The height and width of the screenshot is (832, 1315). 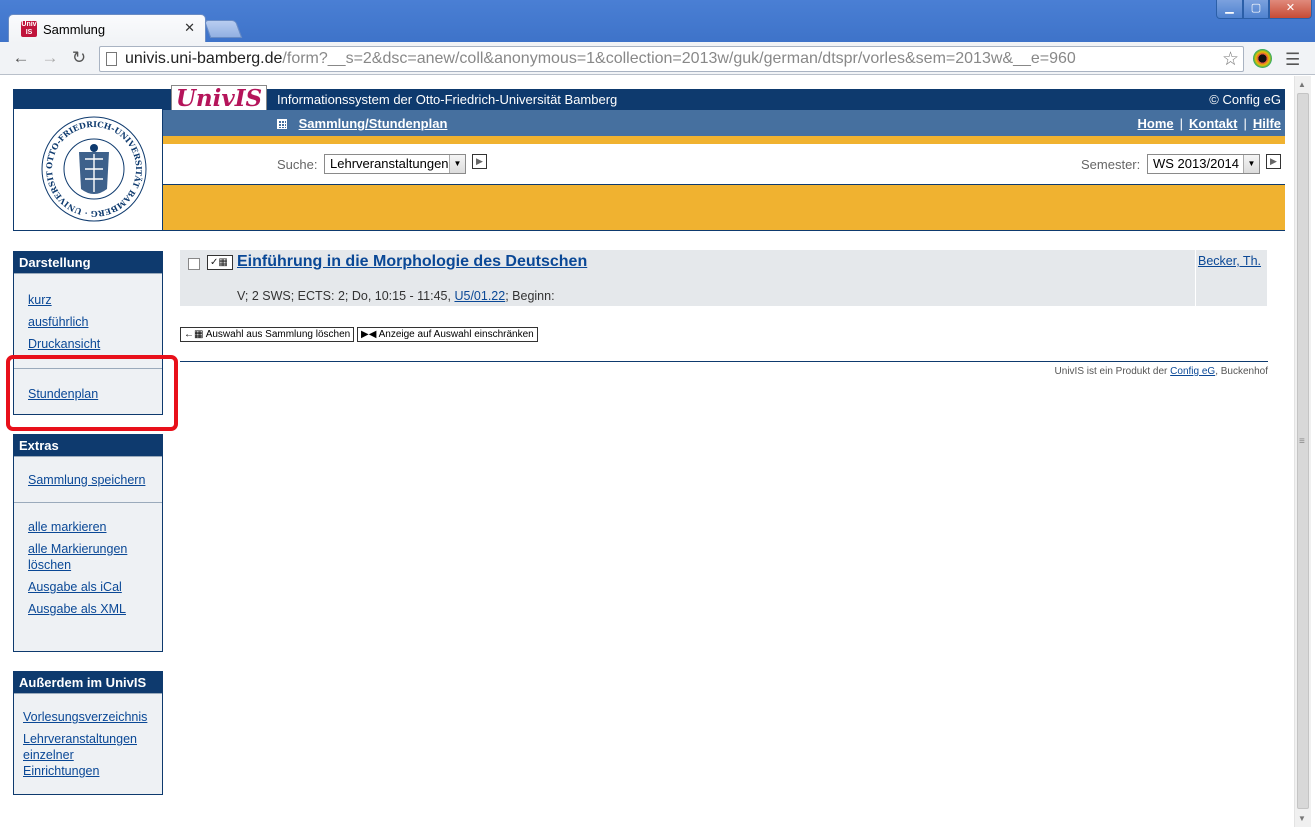 I want to click on top-navigation: Home | Kontakt | Hilfe, so click(x=1209, y=123).